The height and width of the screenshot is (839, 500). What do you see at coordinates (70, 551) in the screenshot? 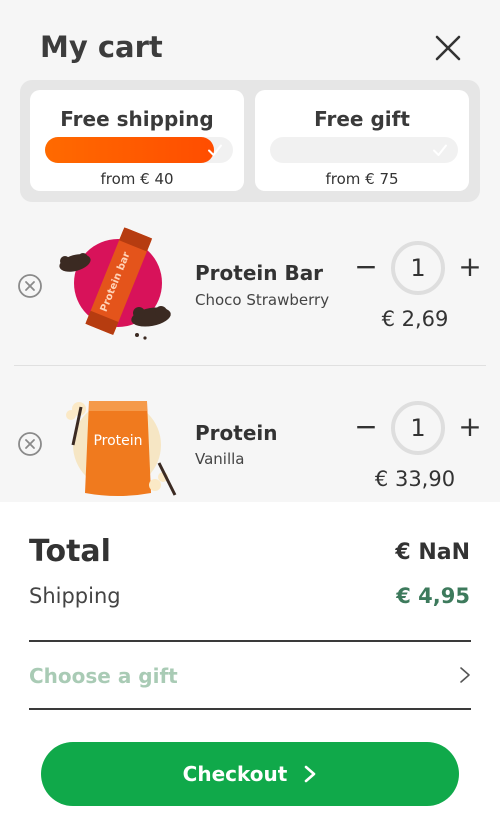
I see `total-label: Total` at bounding box center [70, 551].